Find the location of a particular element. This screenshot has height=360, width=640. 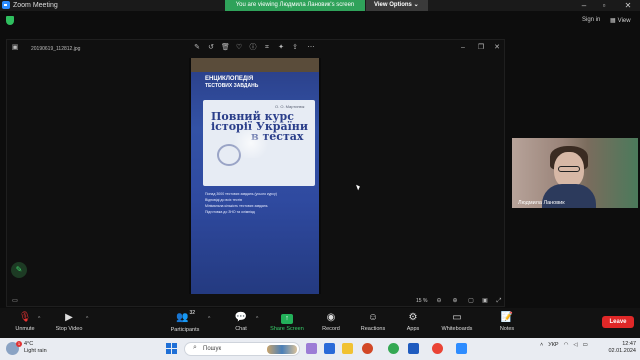

apps-button: ⚙ Apps is located at coordinates (413, 323).